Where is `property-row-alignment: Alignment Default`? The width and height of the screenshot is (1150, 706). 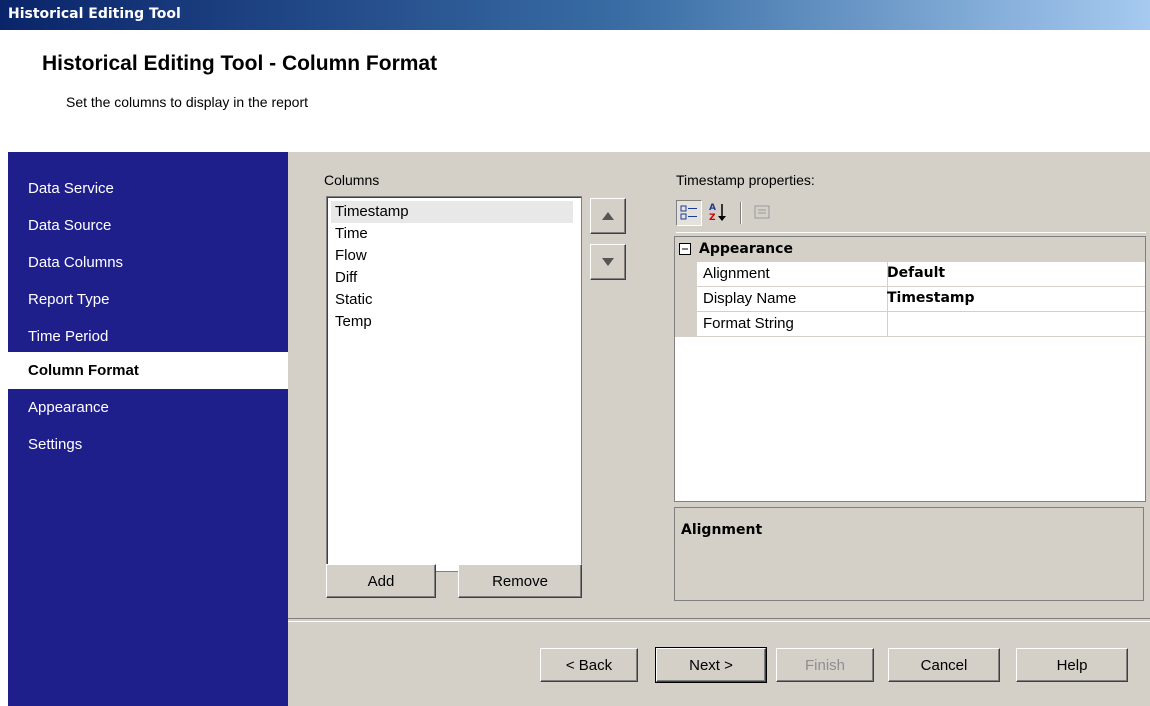 property-row-alignment: Alignment Default is located at coordinates (910, 274).